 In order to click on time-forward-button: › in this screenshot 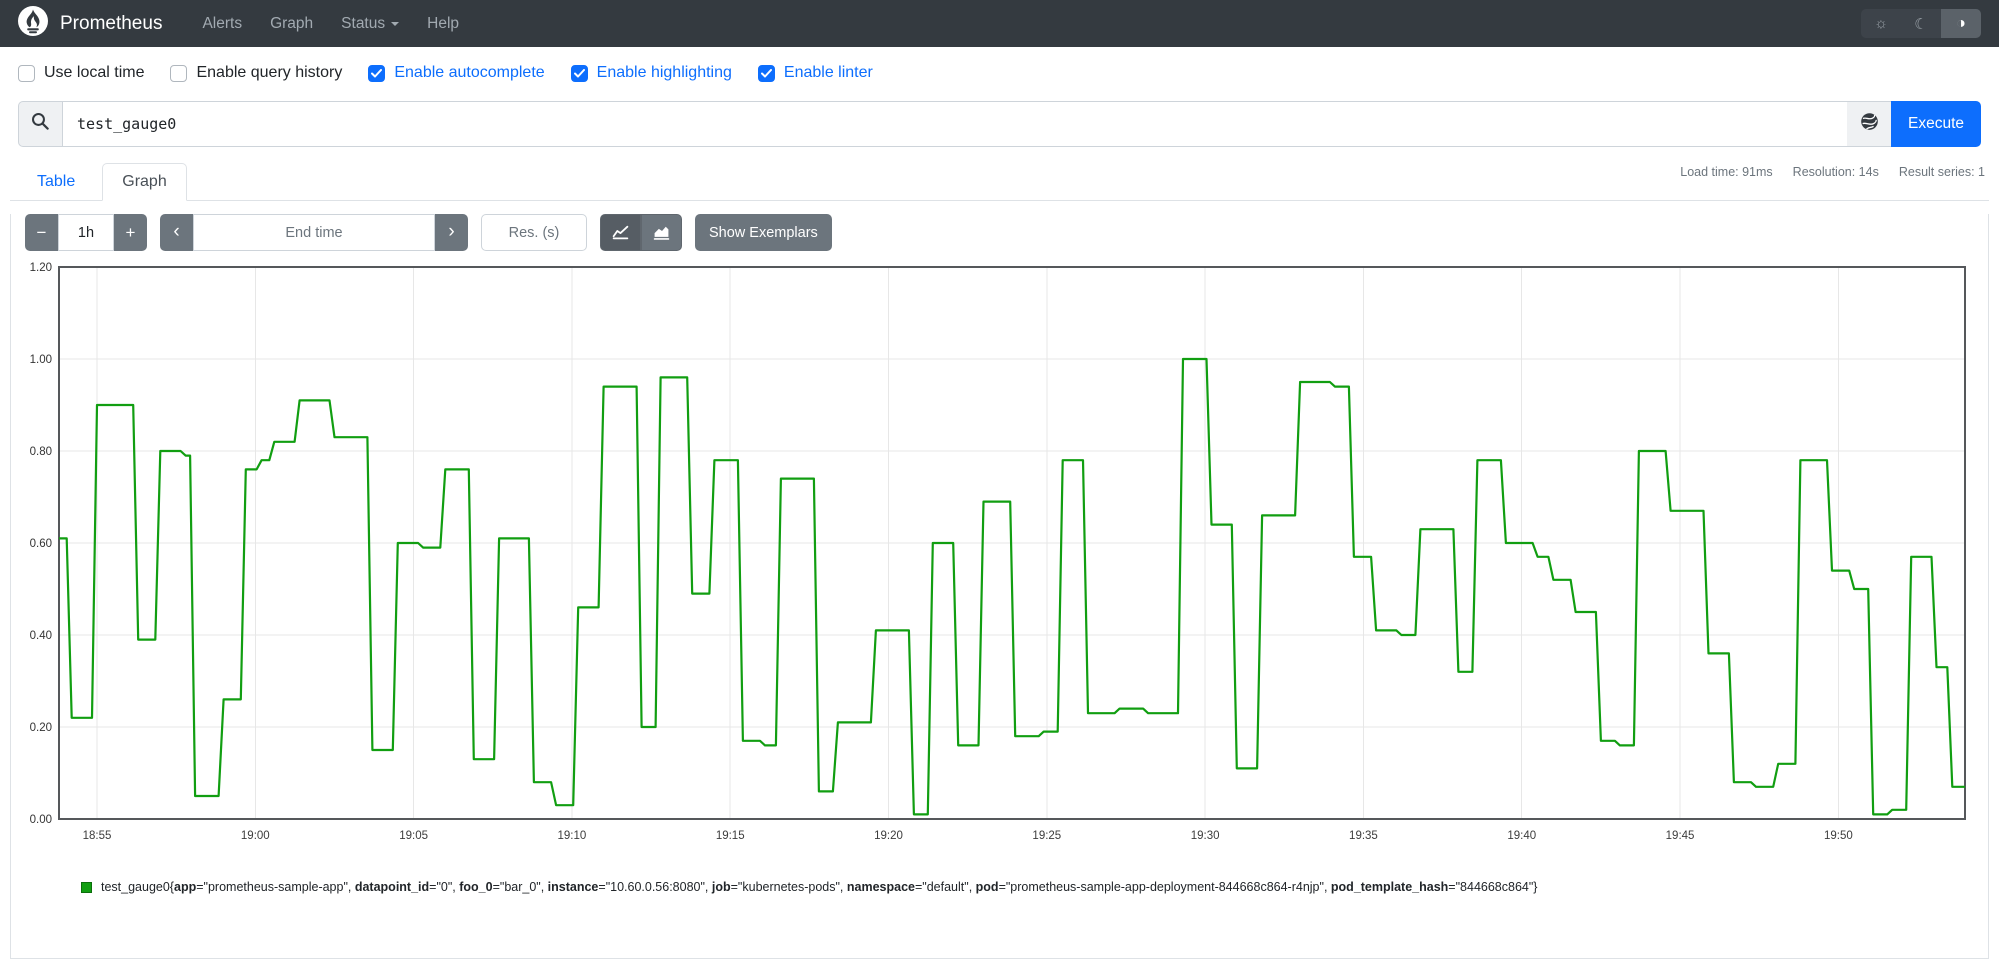, I will do `click(451, 232)`.